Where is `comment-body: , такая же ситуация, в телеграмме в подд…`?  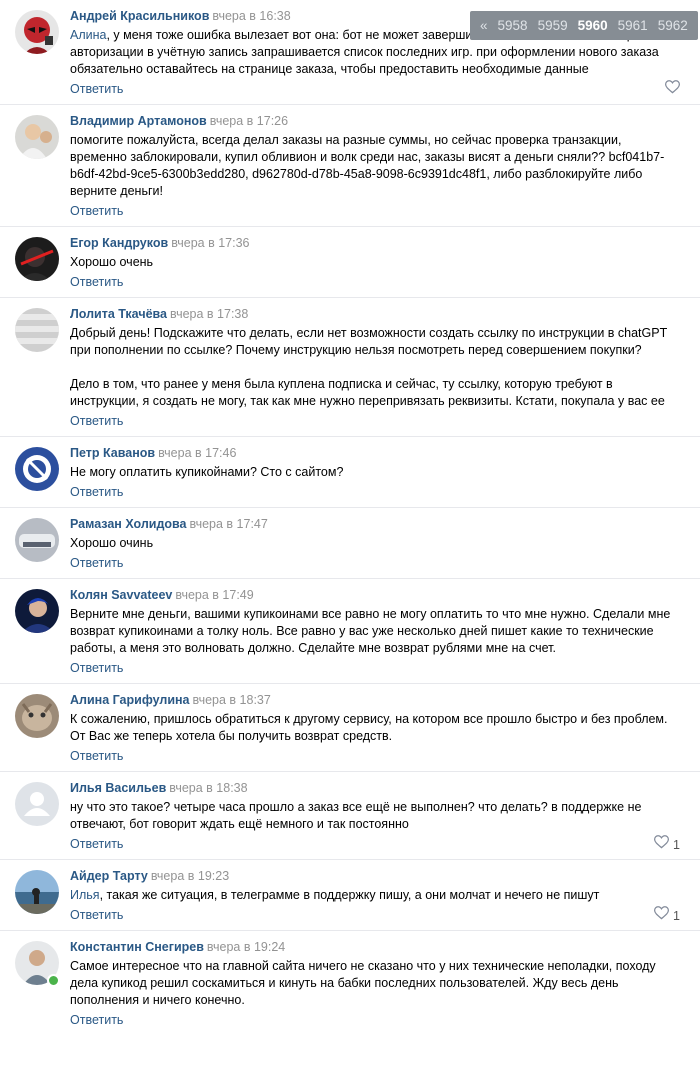 comment-body: , такая же ситуация, в телеграмме в подд… is located at coordinates (349, 895).